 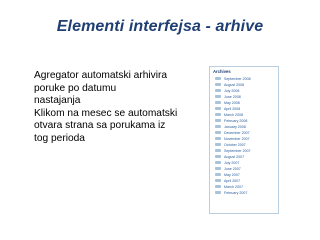 I want to click on archive-month-link: February 2007, so click(x=244, y=193).